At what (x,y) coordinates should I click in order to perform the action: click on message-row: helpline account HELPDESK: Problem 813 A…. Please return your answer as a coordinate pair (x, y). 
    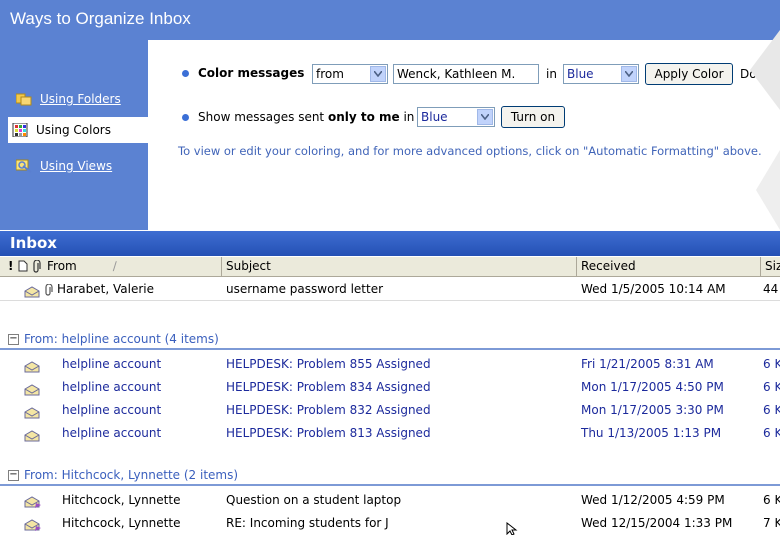
    Looking at the image, I should click on (390, 433).